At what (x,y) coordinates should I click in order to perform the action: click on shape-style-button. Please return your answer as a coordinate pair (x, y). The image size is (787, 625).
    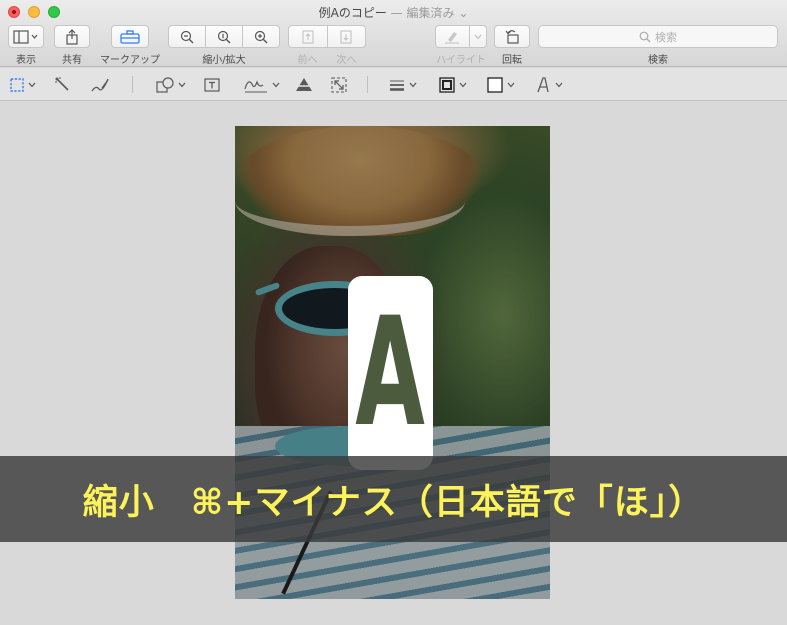
    Looking at the image, I should click on (402, 85).